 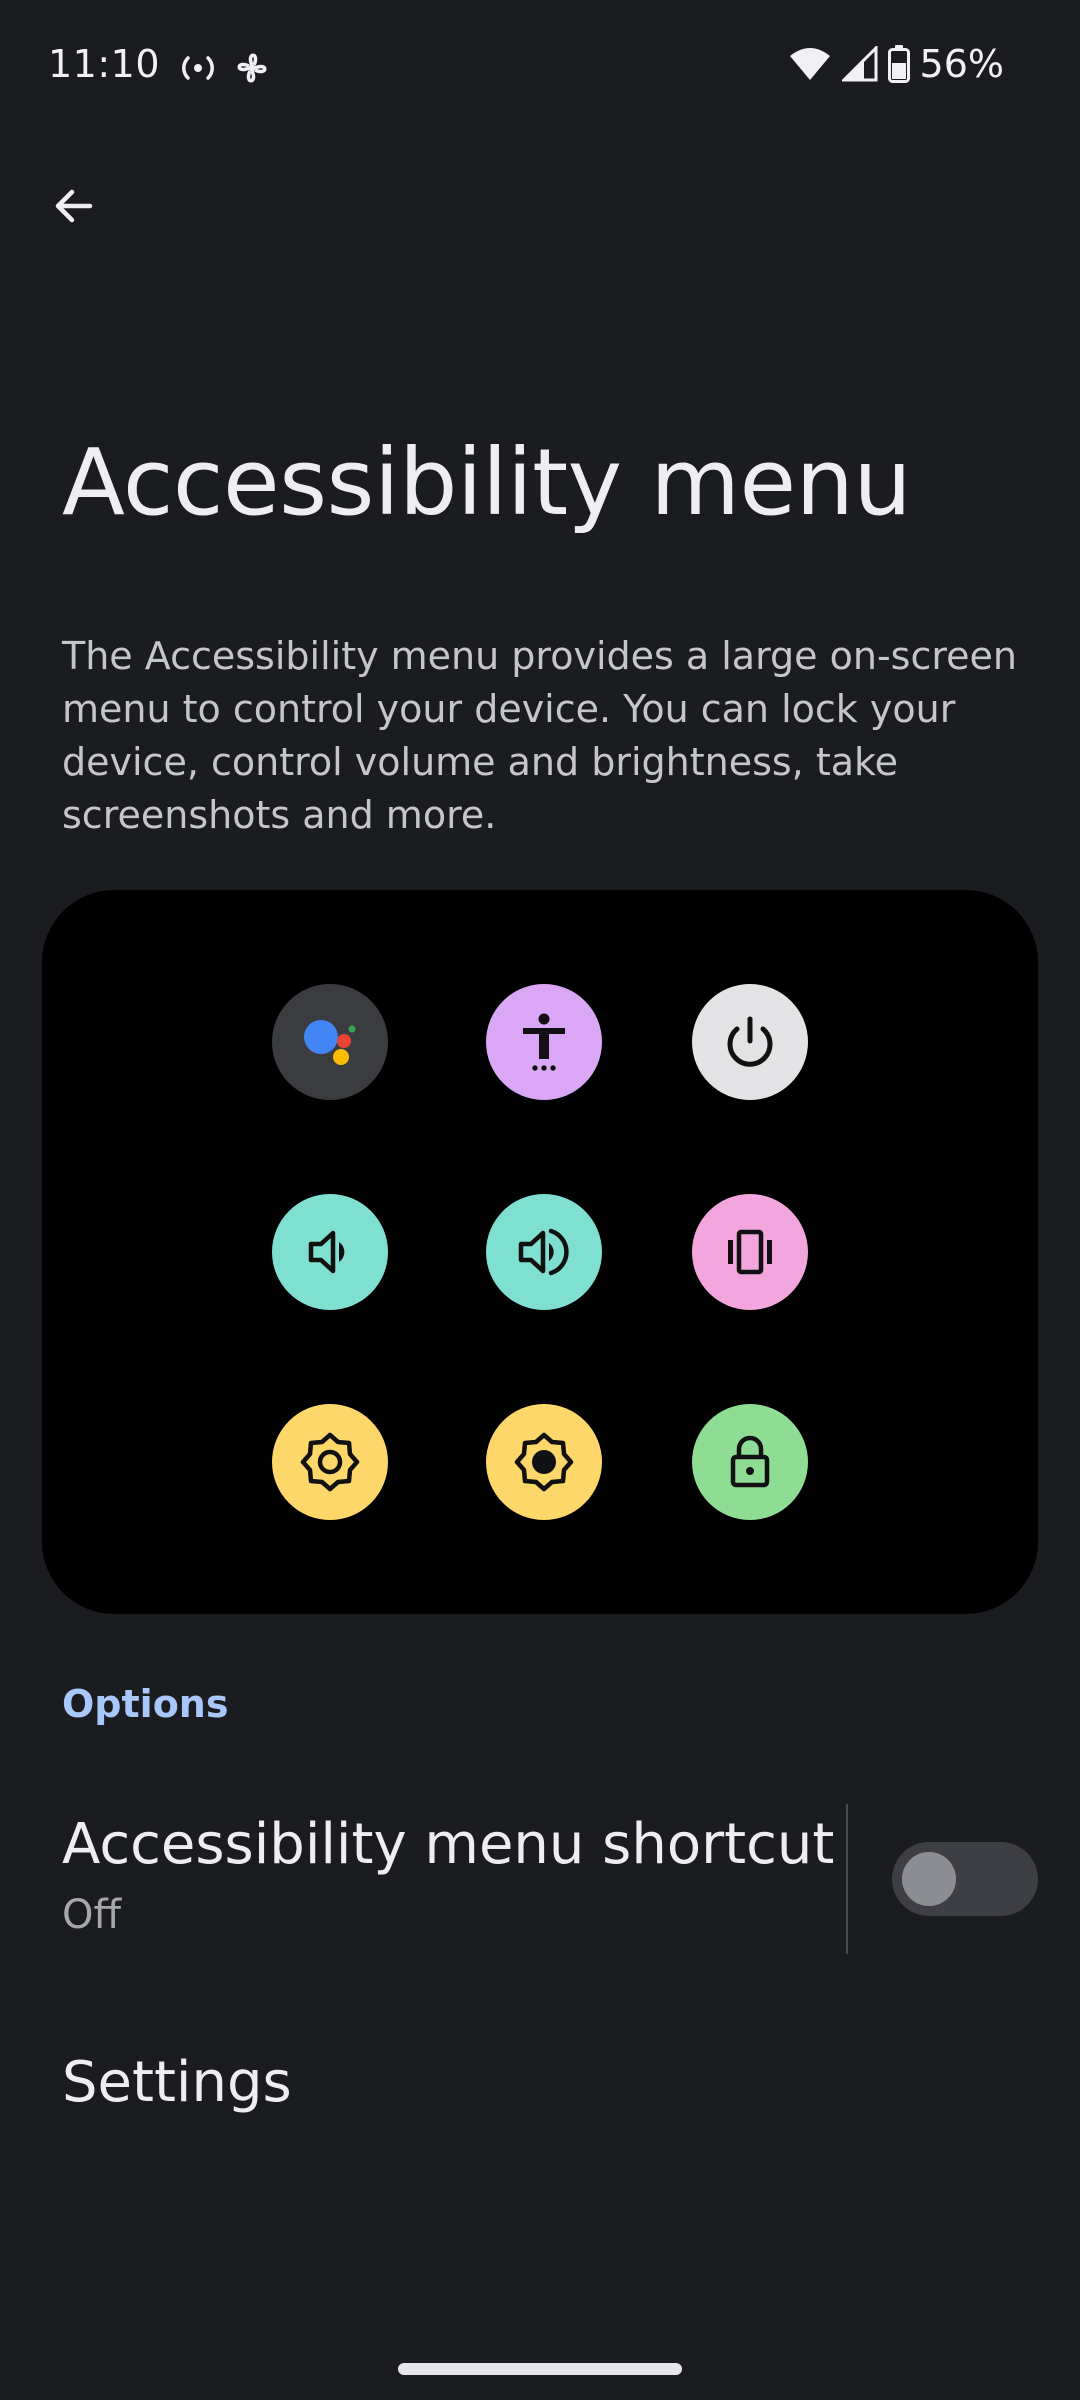 What do you see at coordinates (965, 1879) in the screenshot?
I see `shortcut-toggle` at bounding box center [965, 1879].